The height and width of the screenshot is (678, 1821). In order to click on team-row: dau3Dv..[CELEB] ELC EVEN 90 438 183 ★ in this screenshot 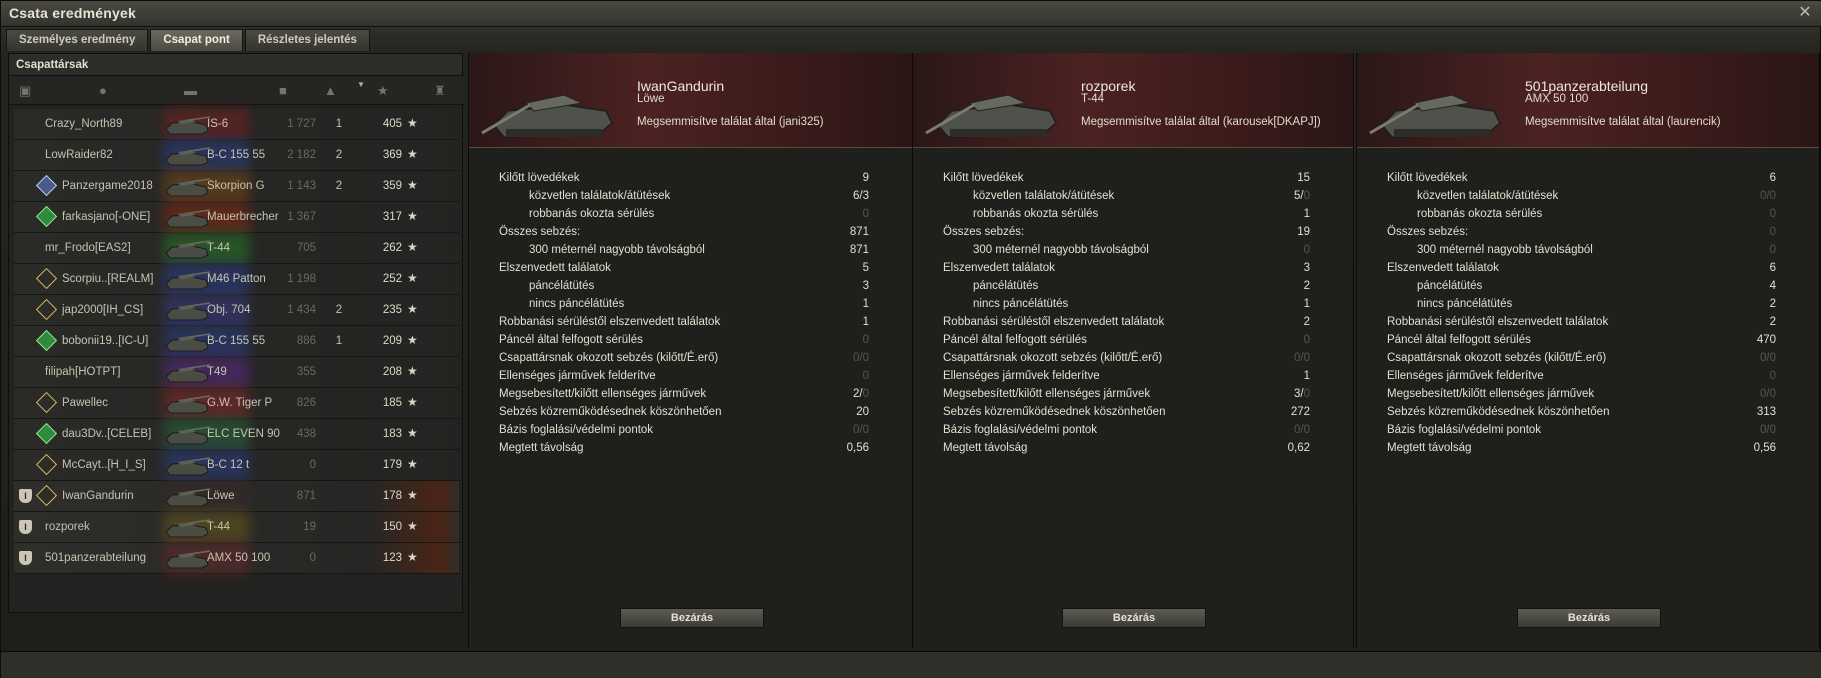, I will do `click(236, 434)`.